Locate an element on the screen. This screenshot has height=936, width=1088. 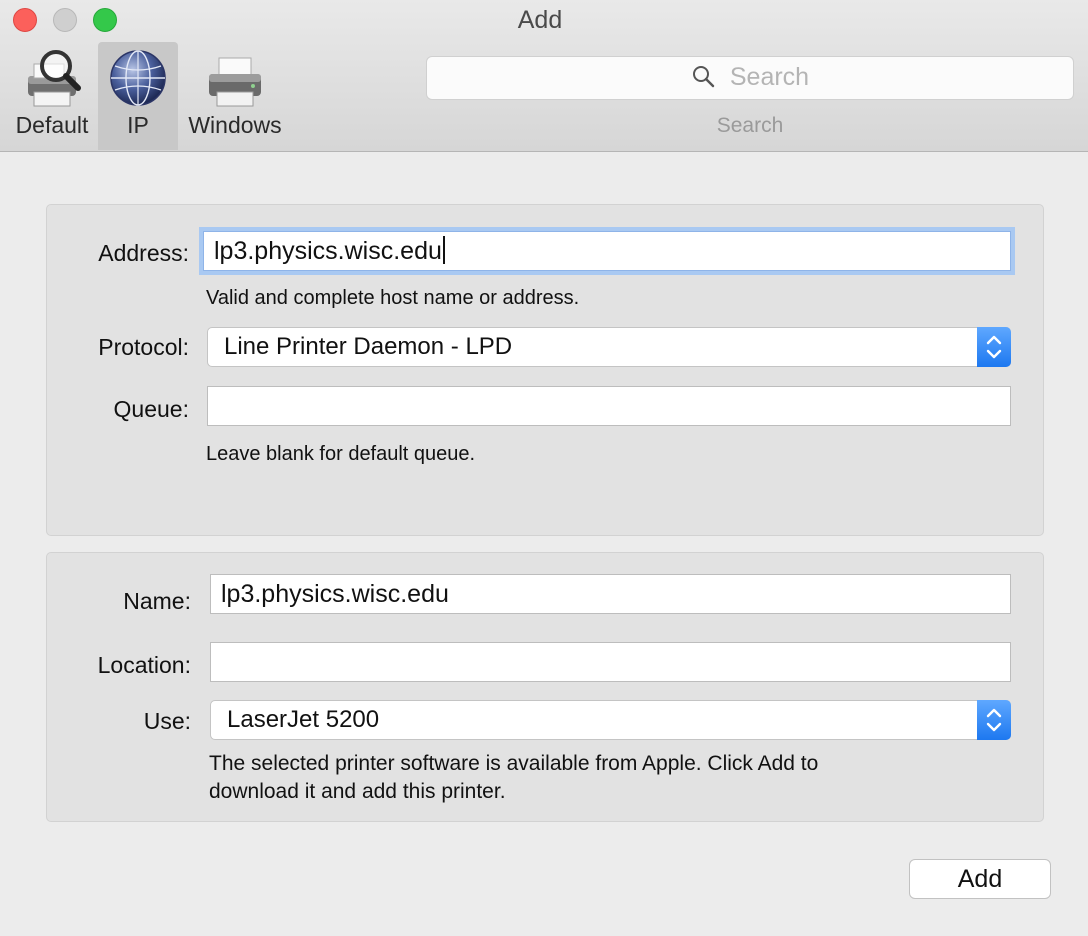
protocol-label: Protocol: is located at coordinates (143, 347).